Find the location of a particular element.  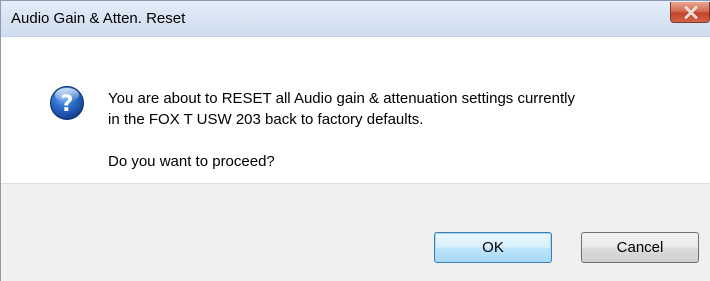

ok-button: OK is located at coordinates (493, 247).